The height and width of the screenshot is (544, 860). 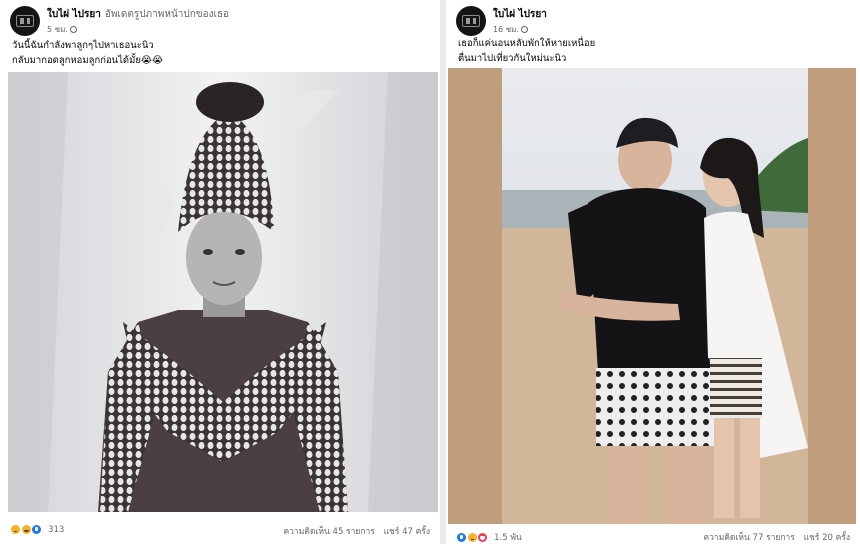 I want to click on post-action-text: อัพเดตรูปภาพหน้าปกของเธอ, so click(x=167, y=14).